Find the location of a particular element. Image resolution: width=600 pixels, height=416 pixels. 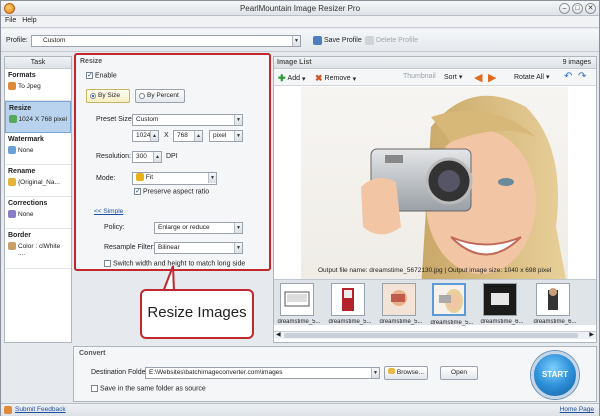

task-watermark: Watermark None is located at coordinates (38, 149).